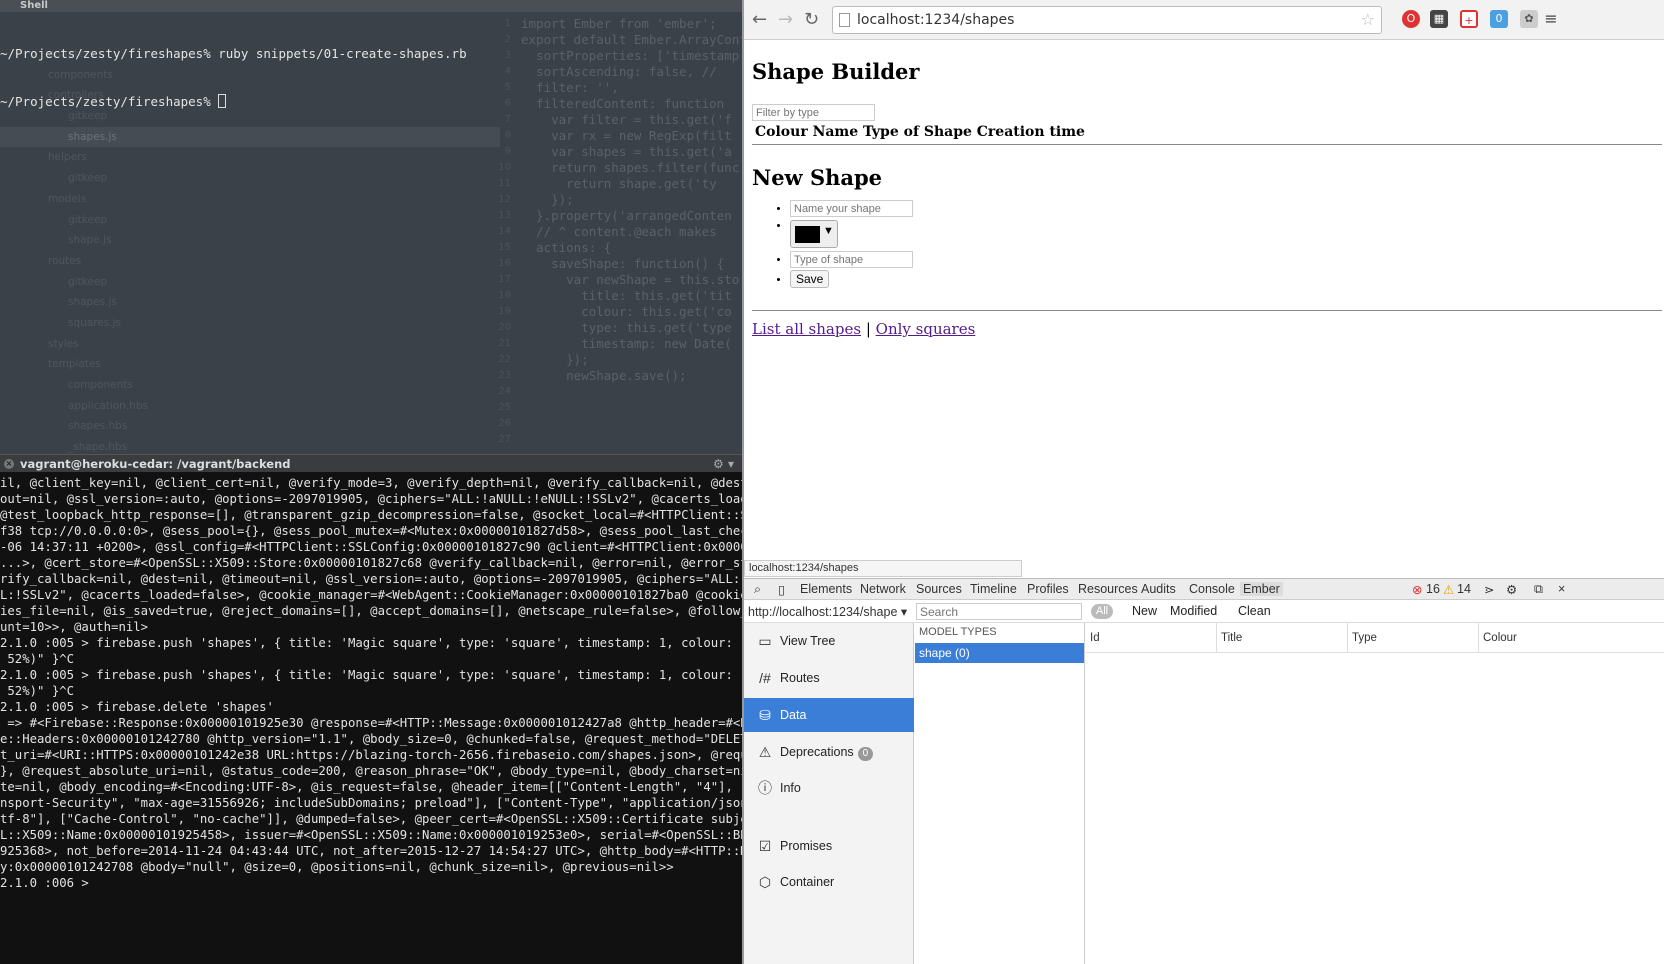  Describe the element at coordinates (504, 231) in the screenshot. I see `line-number: 14` at that location.